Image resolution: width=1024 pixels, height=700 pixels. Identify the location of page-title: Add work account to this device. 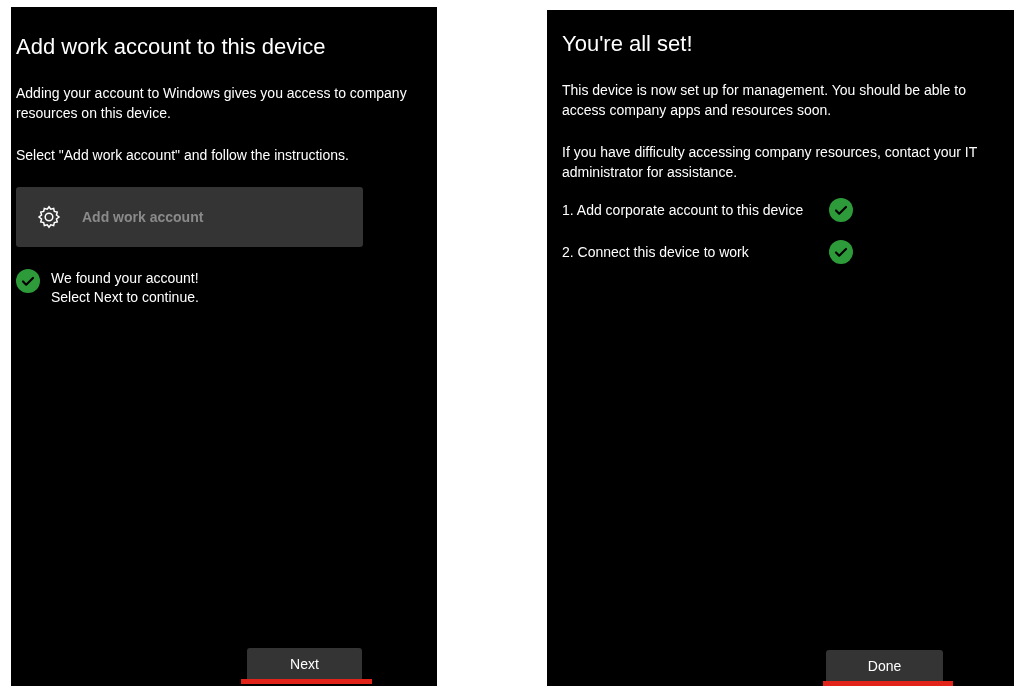
(171, 47).